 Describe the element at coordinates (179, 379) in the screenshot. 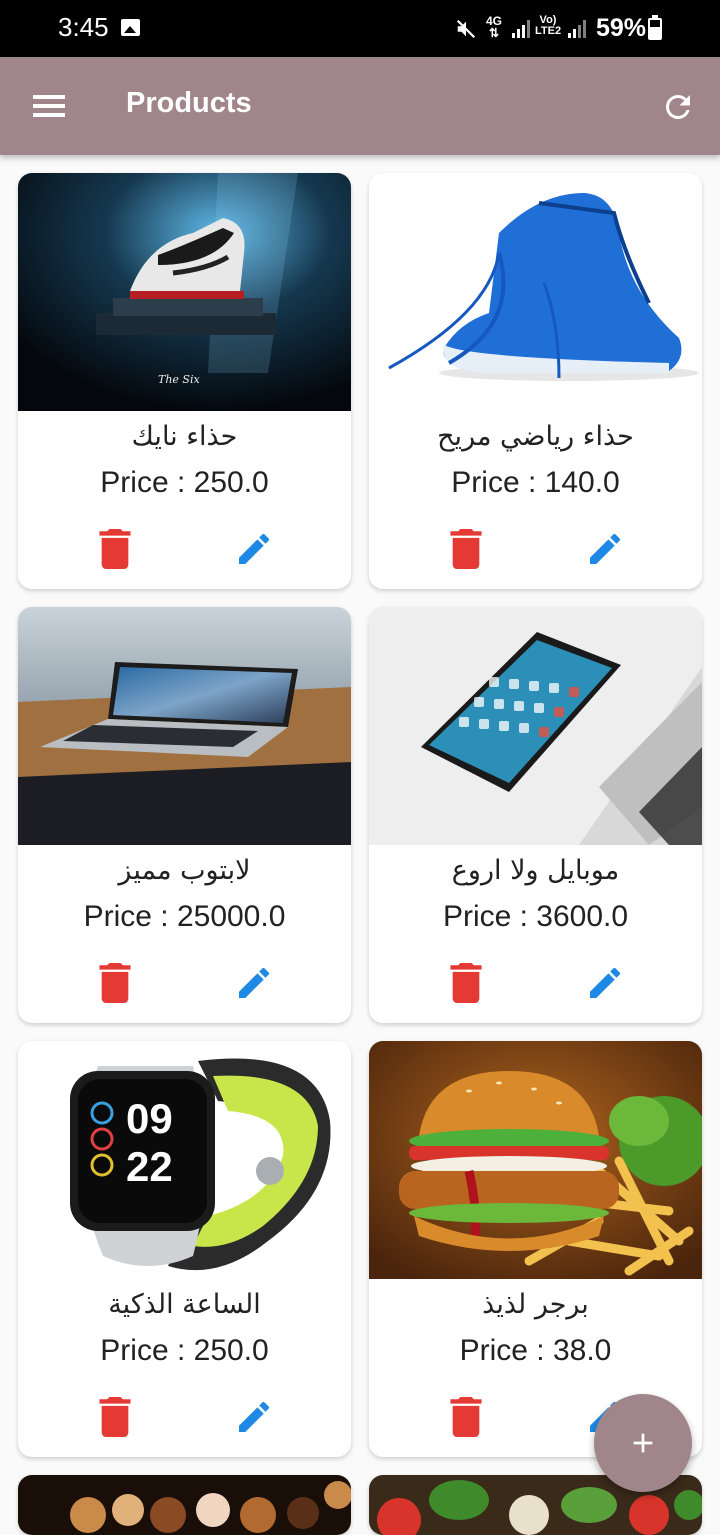

I see `svg-text: The Six` at that location.